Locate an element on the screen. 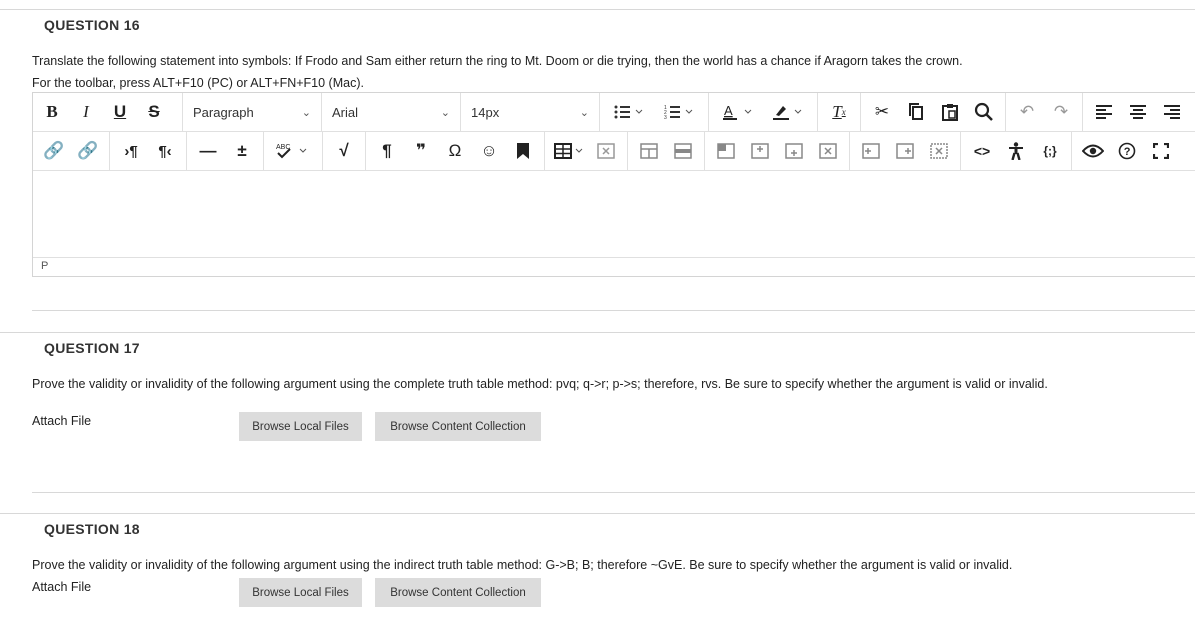  ltr-icon: ›¶ is located at coordinates (131, 151).